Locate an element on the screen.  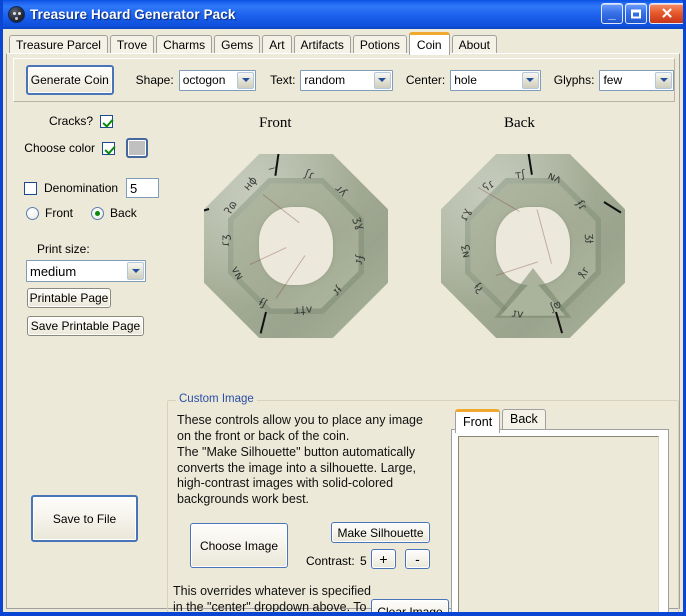
print-size-label: Print size: is located at coordinates (63, 249).